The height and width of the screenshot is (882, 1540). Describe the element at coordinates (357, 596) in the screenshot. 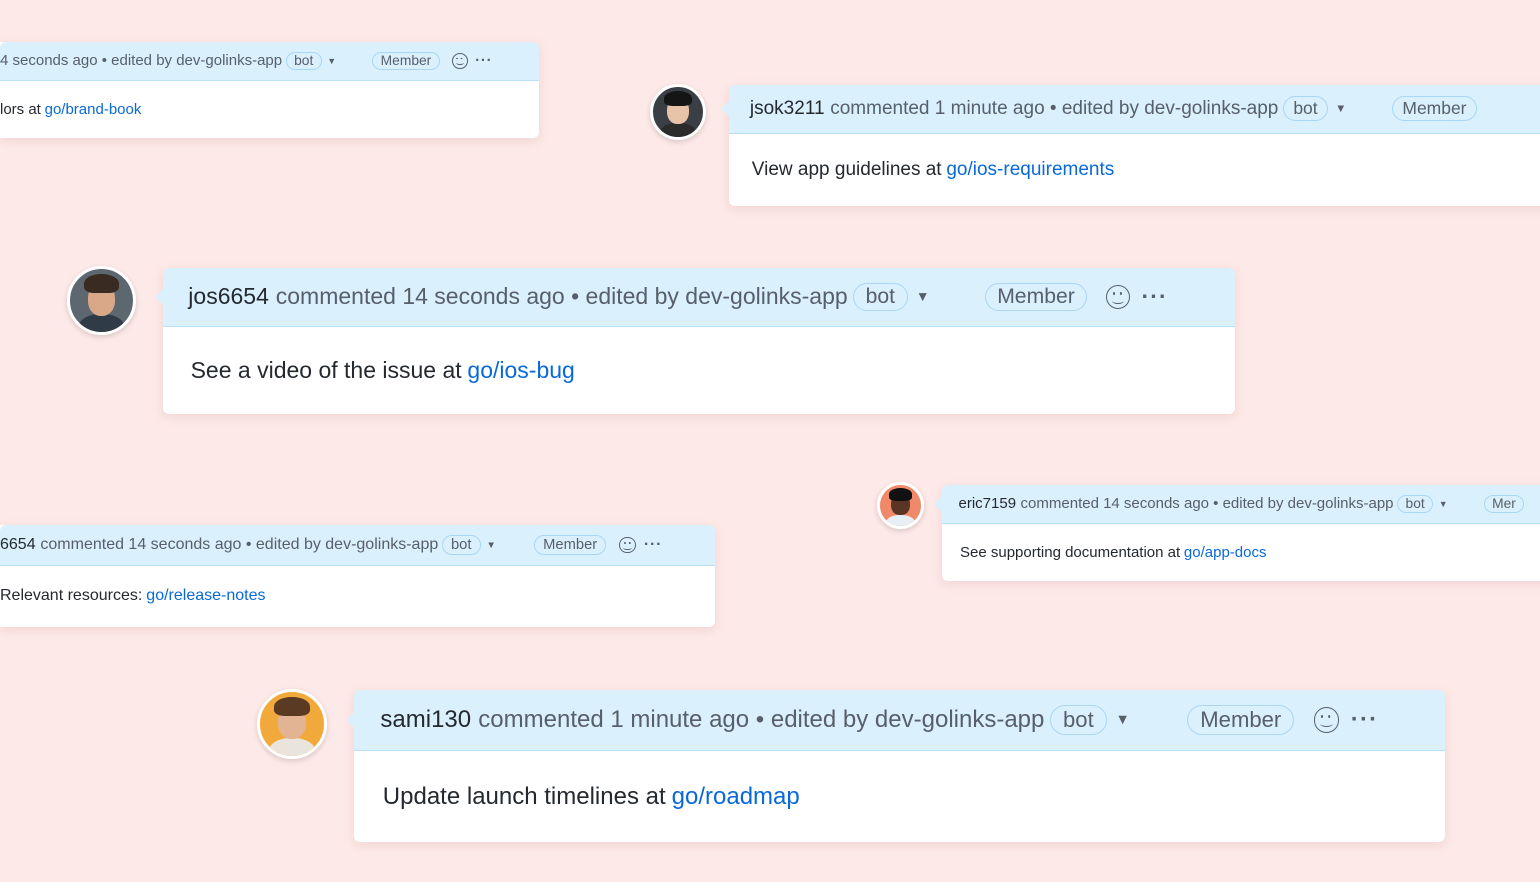

I see `comment-body: Relevant resources: go/release-notes` at that location.